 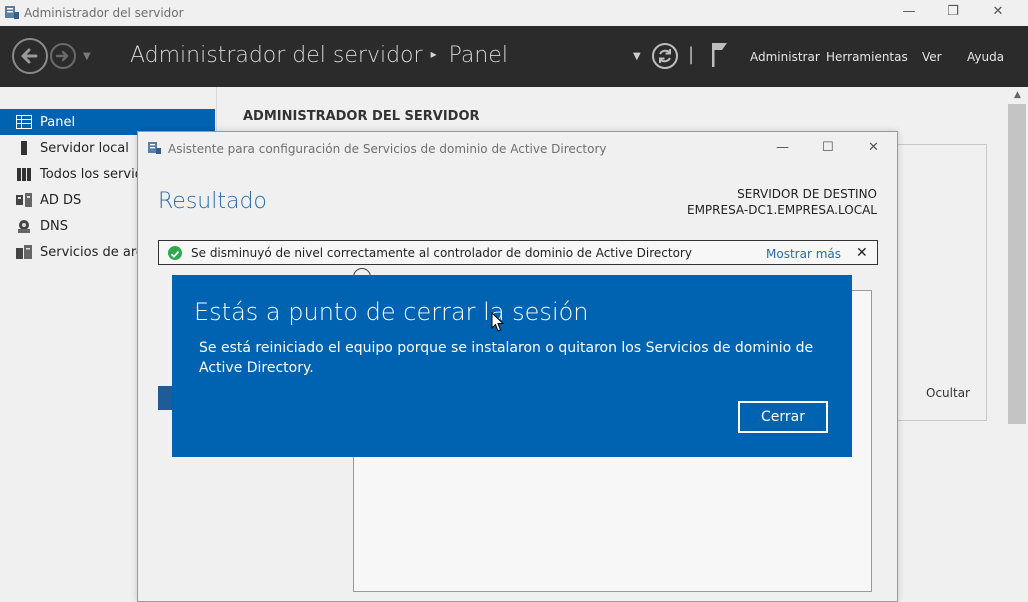 What do you see at coordinates (498, 322) in the screenshot?
I see `mouse-cursor-icon` at bounding box center [498, 322].